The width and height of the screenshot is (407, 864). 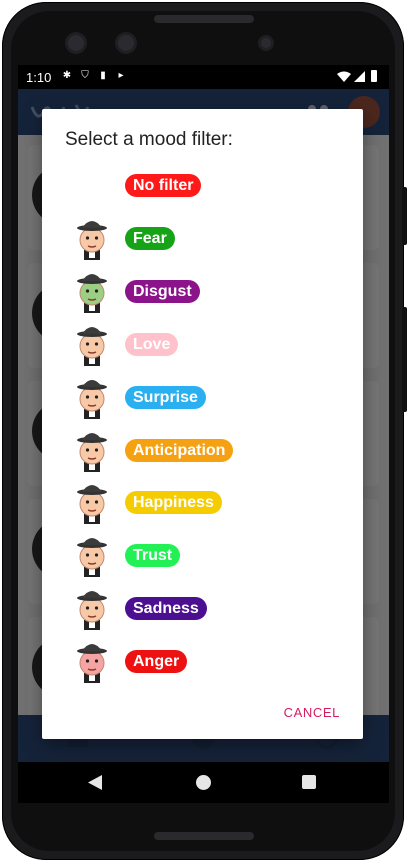 I want to click on top-speaker-grille, so click(x=204, y=19).